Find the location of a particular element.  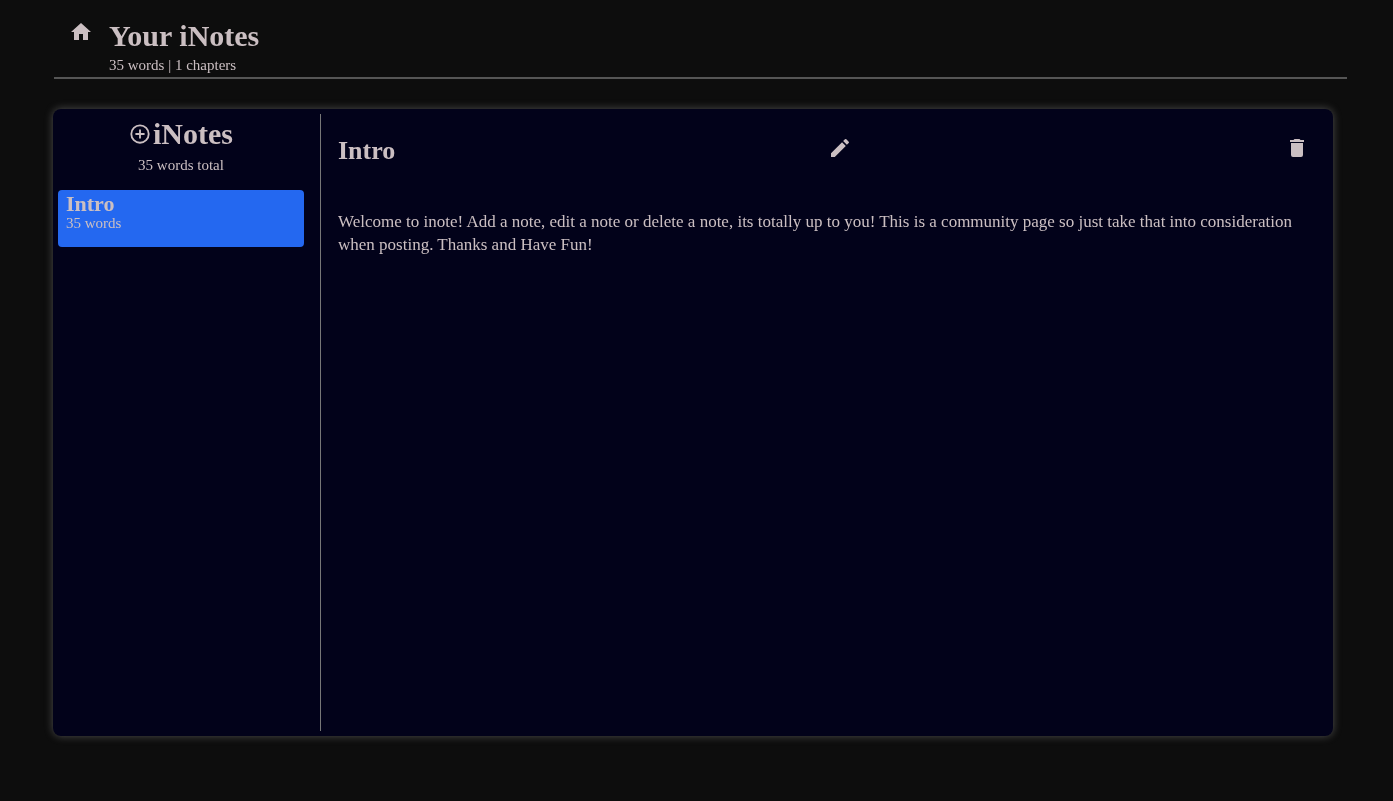

add-icon is located at coordinates (140, 134).